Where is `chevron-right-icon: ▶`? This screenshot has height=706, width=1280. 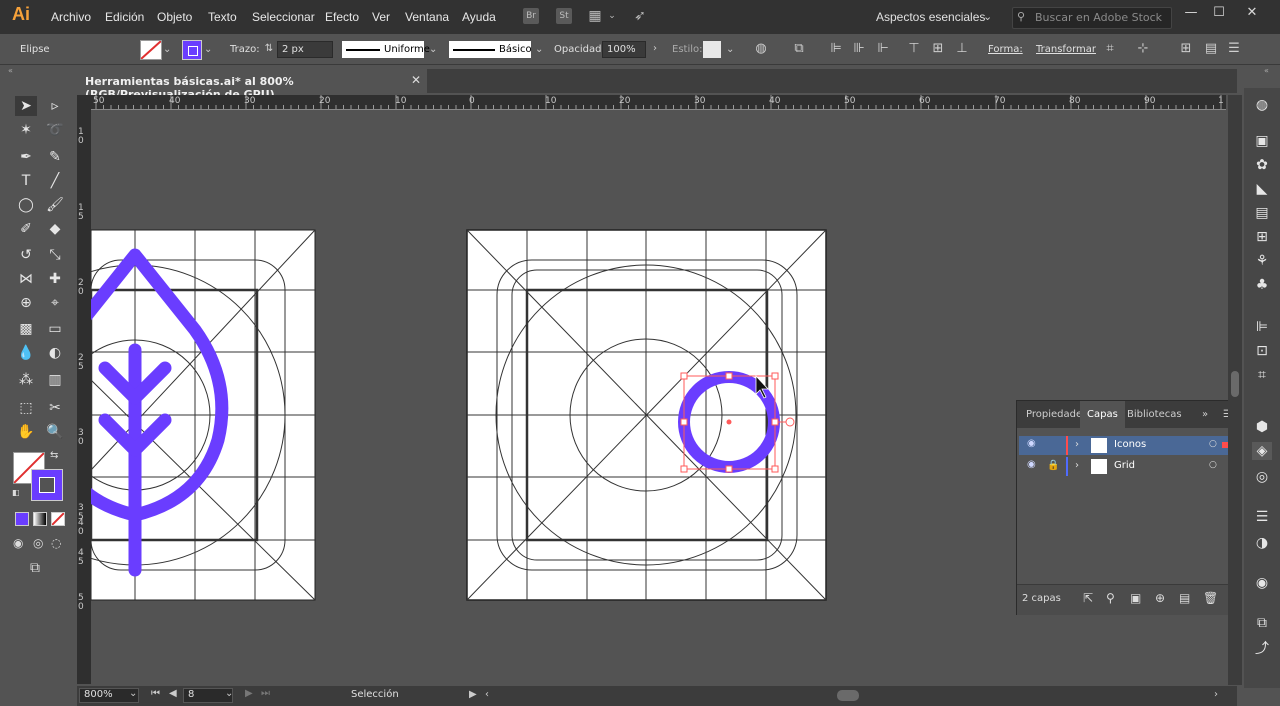 chevron-right-icon: ▶ is located at coordinates (473, 694).